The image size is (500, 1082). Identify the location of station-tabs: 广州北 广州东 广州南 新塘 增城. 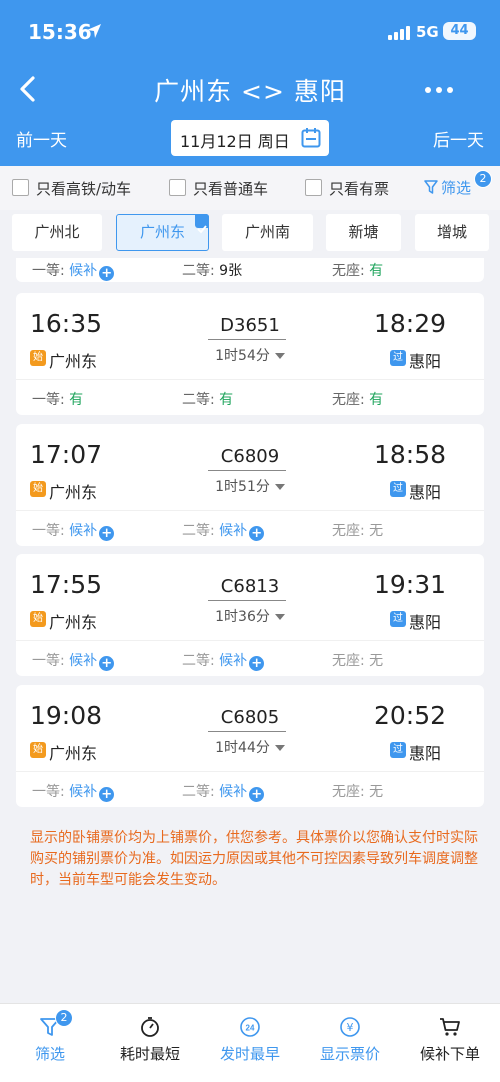
(250, 235).